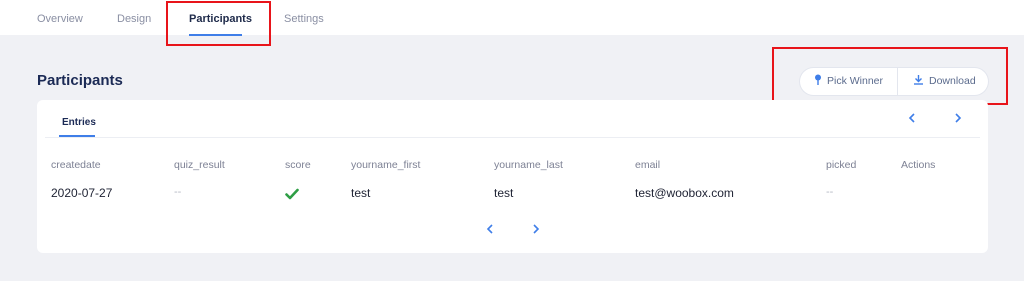 Image resolution: width=1024 pixels, height=281 pixels. Describe the element at coordinates (134, 19) in the screenshot. I see `tab-design: Design` at that location.